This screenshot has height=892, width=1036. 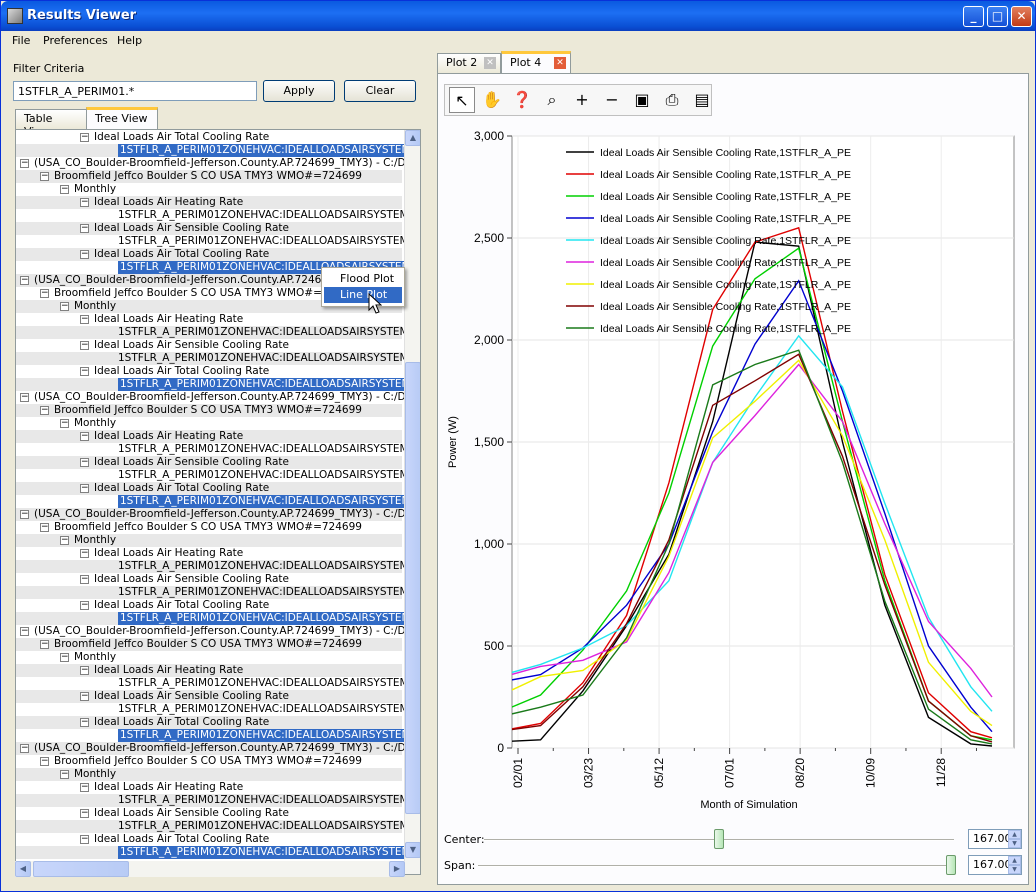 What do you see at coordinates (995, 839) in the screenshot?
I see `center-spinner: 167.00 ▲ ▼` at bounding box center [995, 839].